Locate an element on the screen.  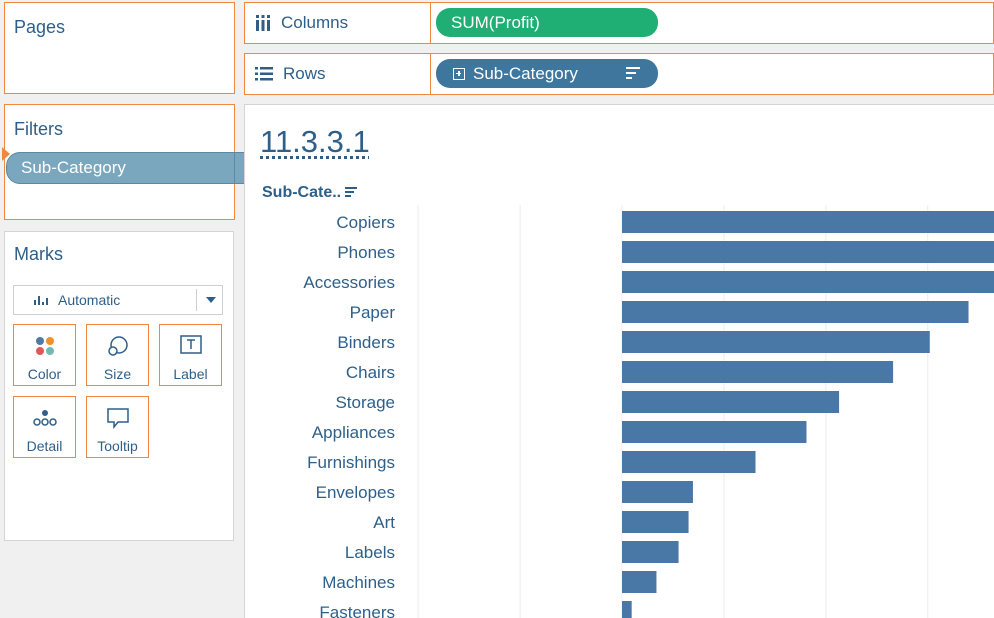
tooltip-button: Tooltip is located at coordinates (117, 427).